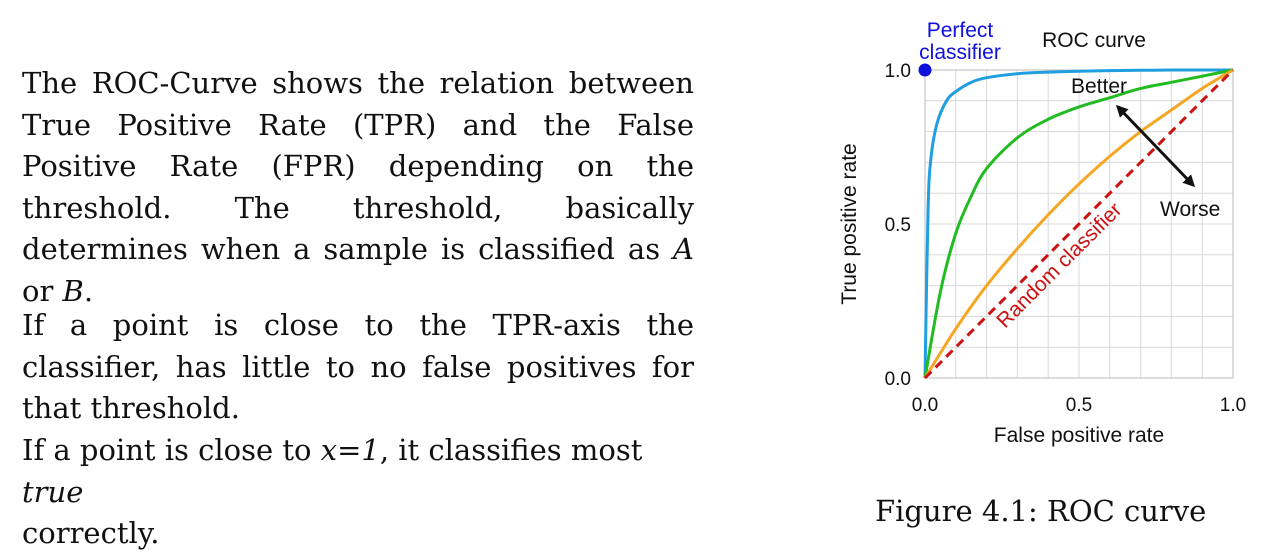  Describe the element at coordinates (1094, 40) in the screenshot. I see `chart-title: ROC curve` at that location.